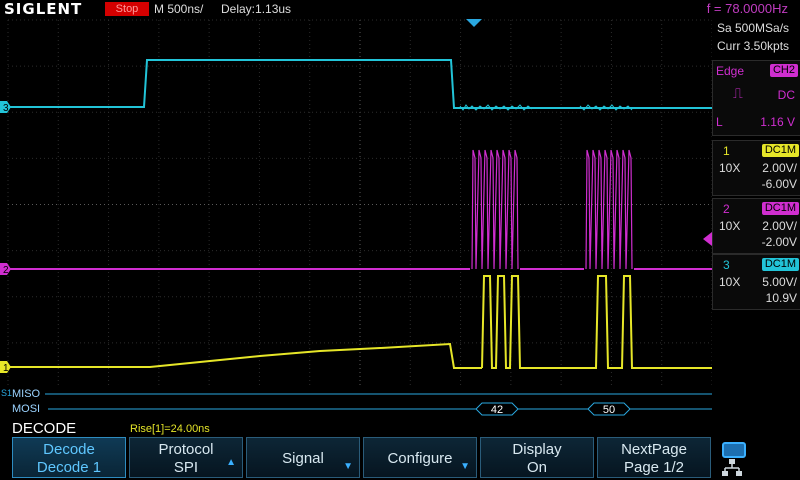  Describe the element at coordinates (26, 409) in the screenshot. I see `mosi-label: MOSI` at that location.